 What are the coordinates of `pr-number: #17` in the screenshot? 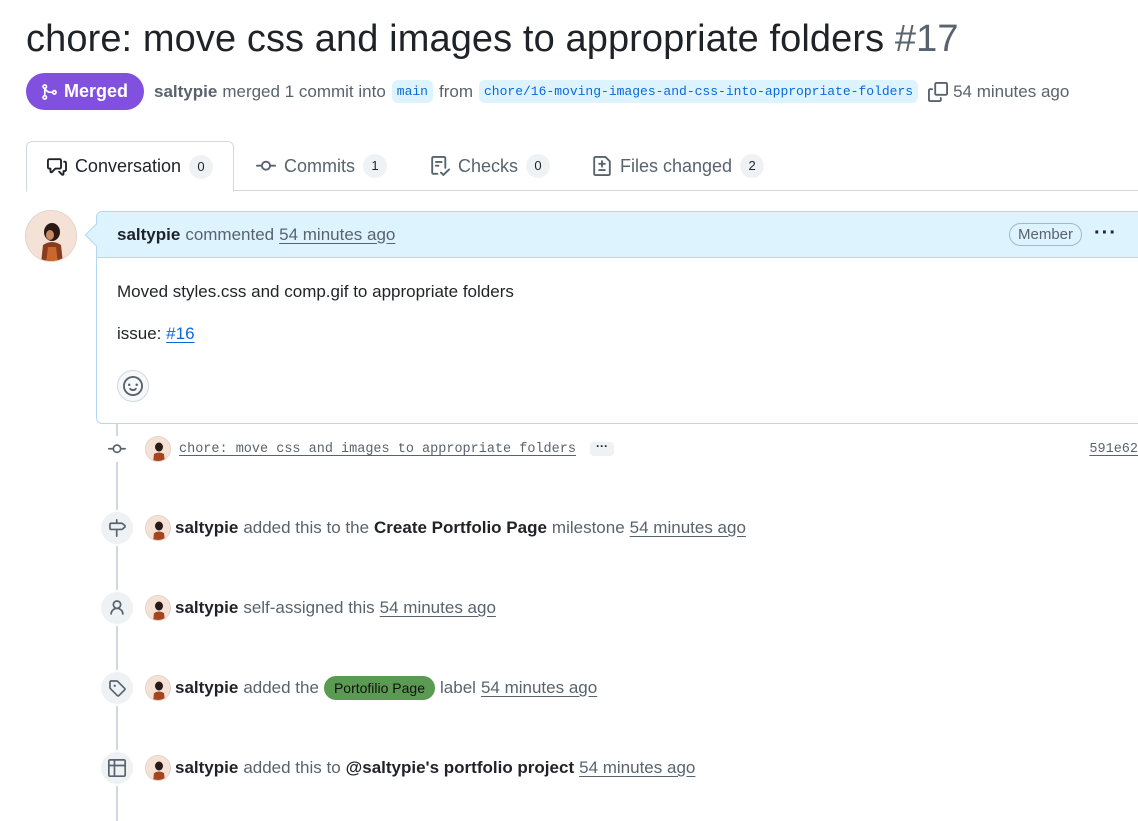 It's located at (926, 39).